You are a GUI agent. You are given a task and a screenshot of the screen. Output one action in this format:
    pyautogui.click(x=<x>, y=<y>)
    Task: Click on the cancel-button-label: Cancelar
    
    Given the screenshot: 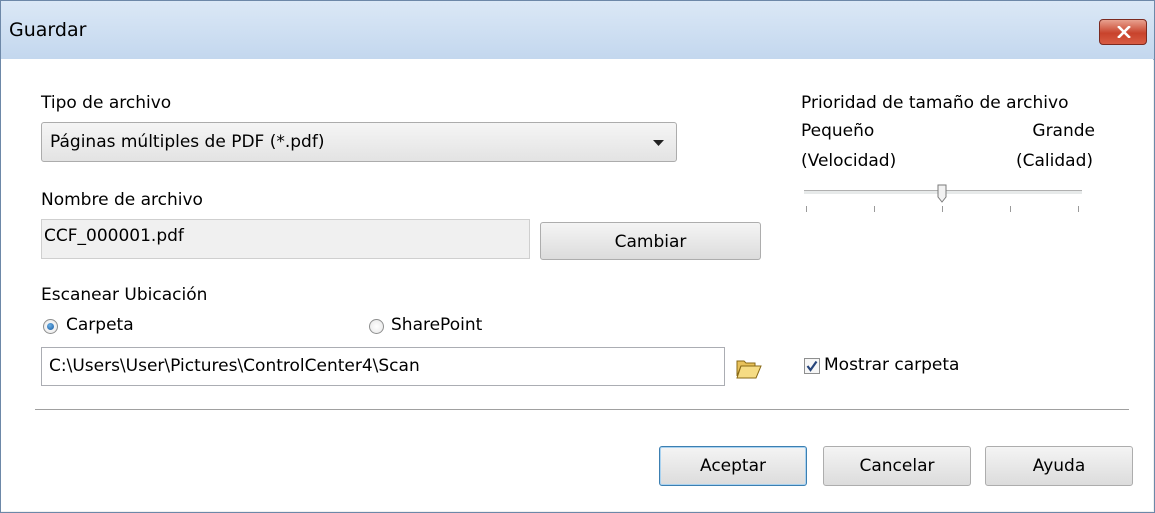 What is the action you would take?
    pyautogui.click(x=897, y=466)
    